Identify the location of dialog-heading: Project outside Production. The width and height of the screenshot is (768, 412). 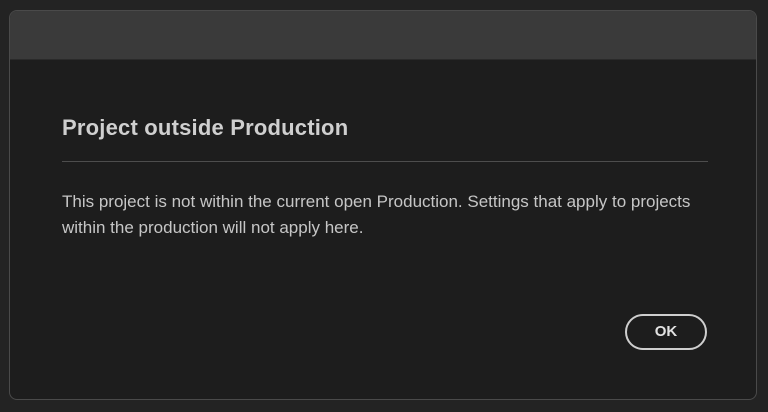
(205, 127).